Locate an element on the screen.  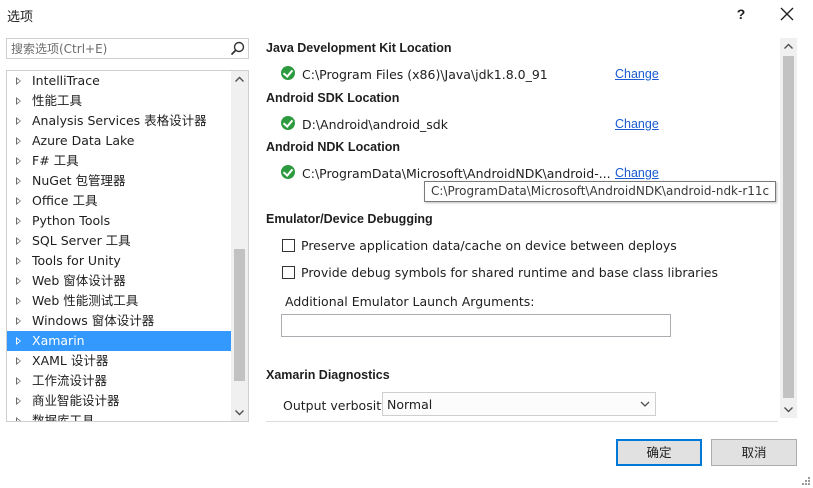
android-ndk-heading: Android NDK Location is located at coordinates (333, 147).